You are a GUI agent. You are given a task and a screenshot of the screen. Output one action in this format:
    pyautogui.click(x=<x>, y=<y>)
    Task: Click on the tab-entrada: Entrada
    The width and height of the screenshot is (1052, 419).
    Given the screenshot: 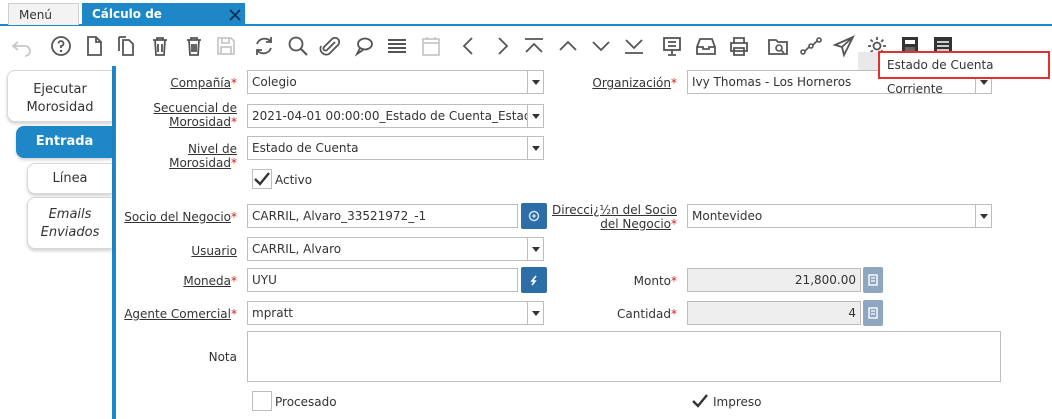 What is the action you would take?
    pyautogui.click(x=64, y=142)
    